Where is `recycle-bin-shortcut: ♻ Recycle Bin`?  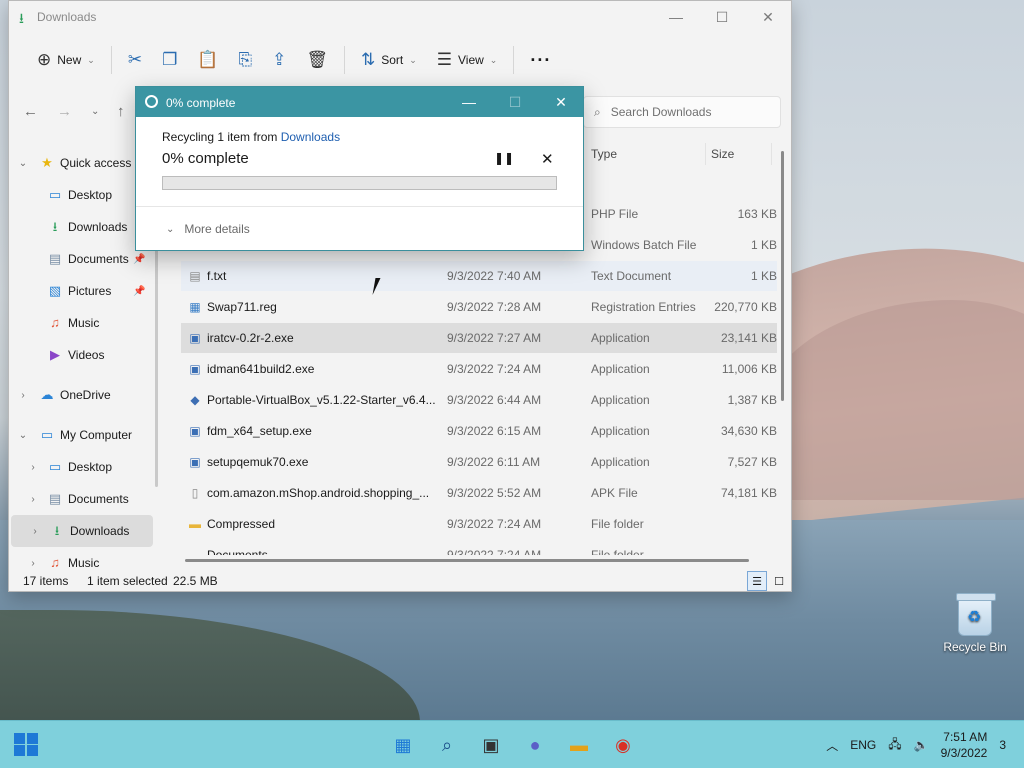
recycle-bin-shortcut: ♻ Recycle Bin is located at coordinates (975, 623).